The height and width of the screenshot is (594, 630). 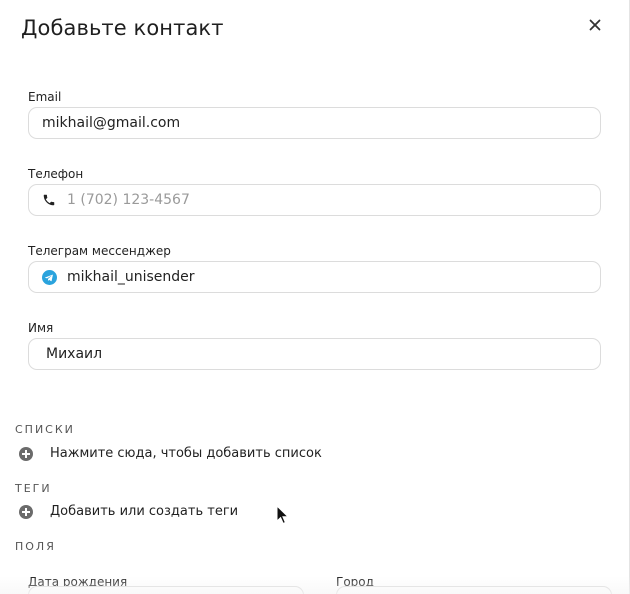 I want to click on telegram-value: mikhail_unisender, so click(x=131, y=277).